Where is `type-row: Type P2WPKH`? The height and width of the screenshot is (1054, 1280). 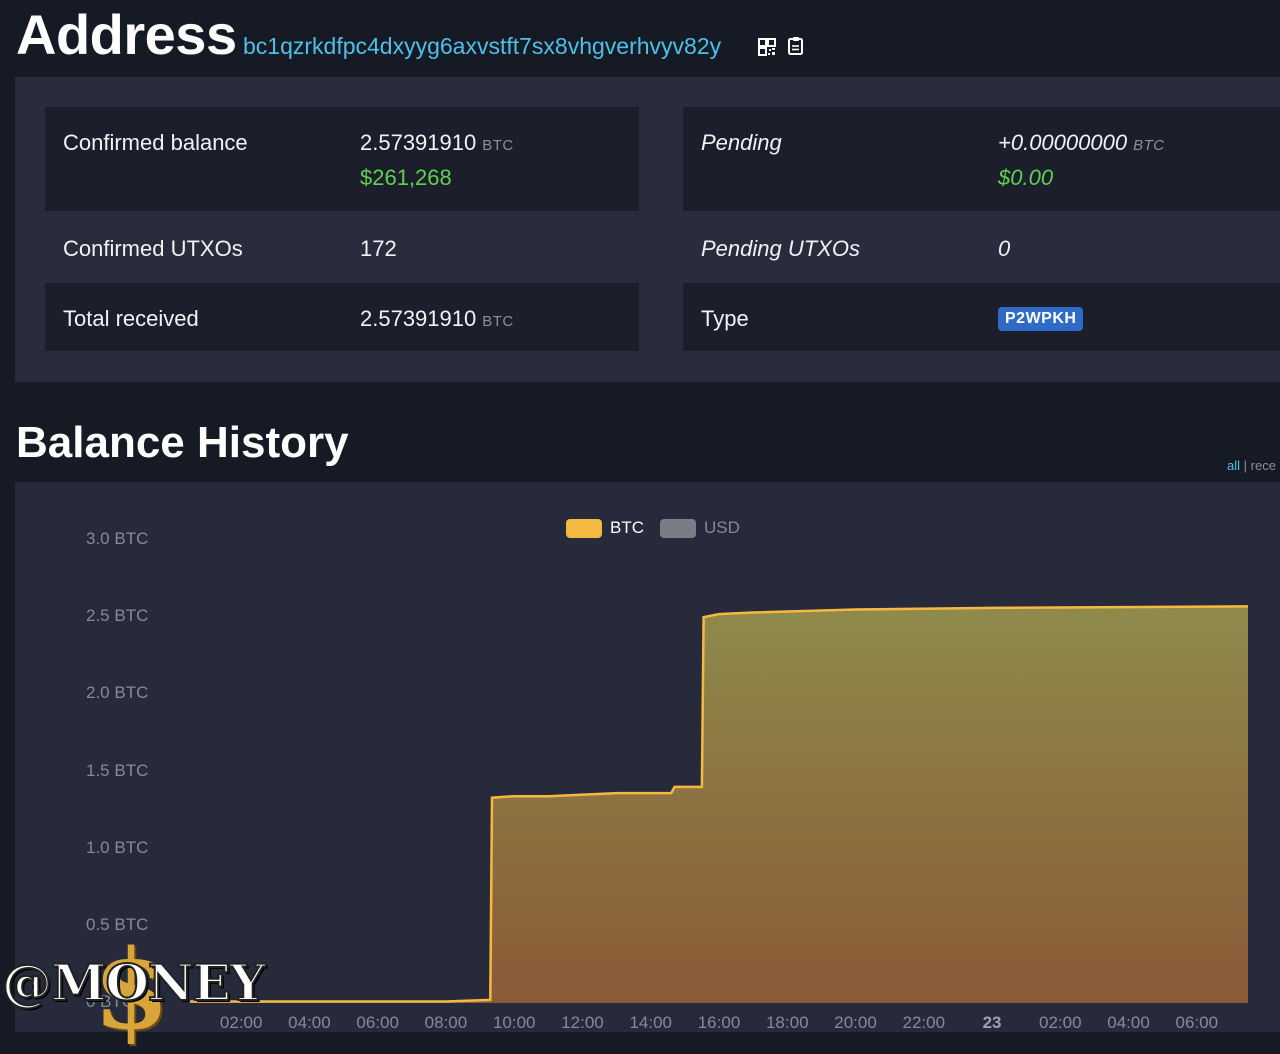
type-row: Type P2WPKH is located at coordinates (981, 317).